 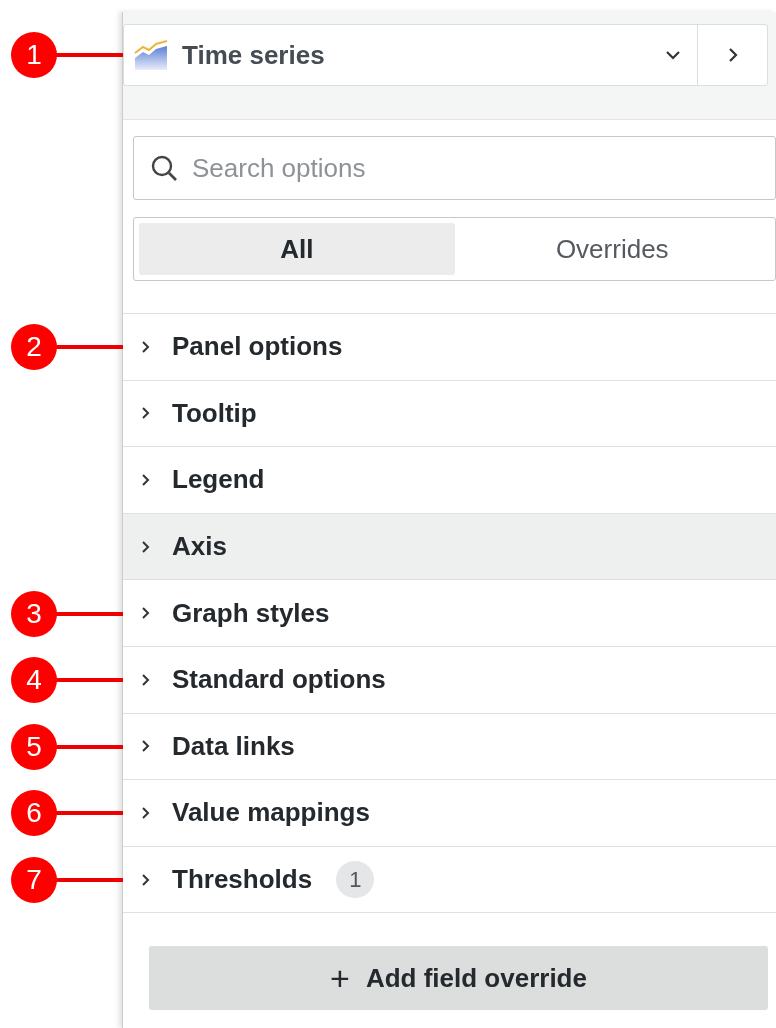 I want to click on tab: Overrides, so click(x=612, y=249).